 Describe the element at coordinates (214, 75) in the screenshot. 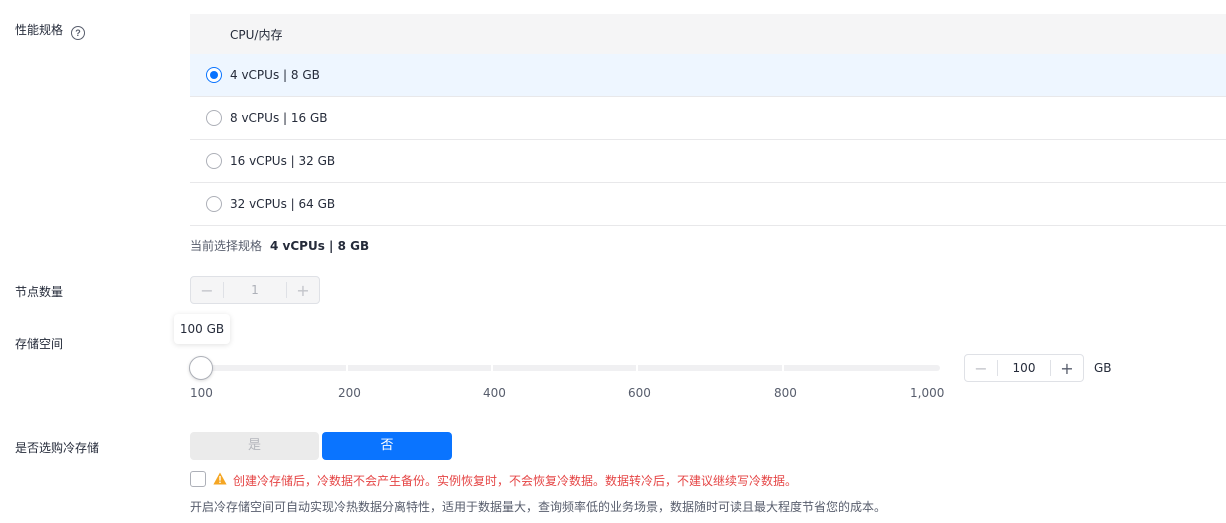

I see `radio-checked-icon` at that location.